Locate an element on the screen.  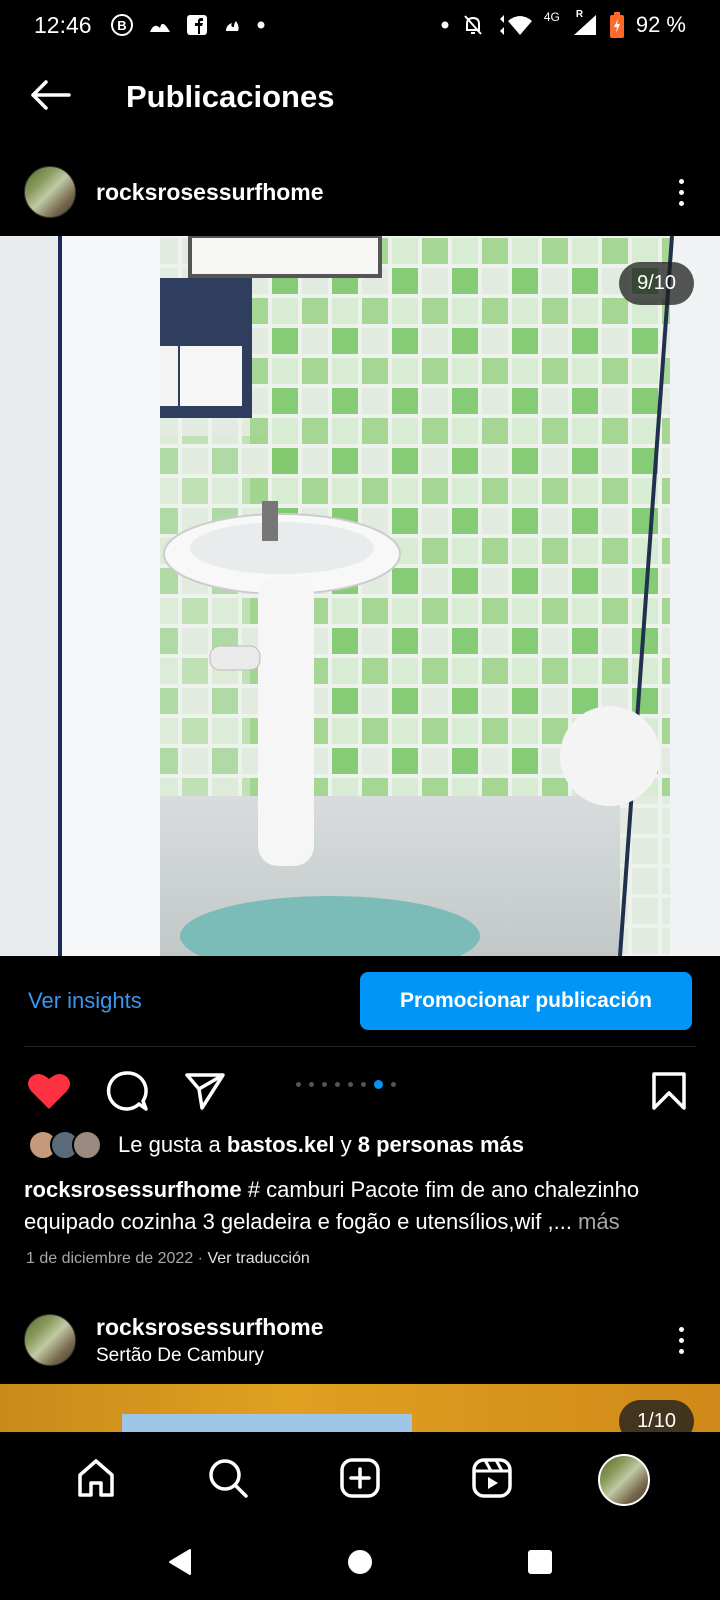
system-recents-button is located at coordinates (540, 1564).